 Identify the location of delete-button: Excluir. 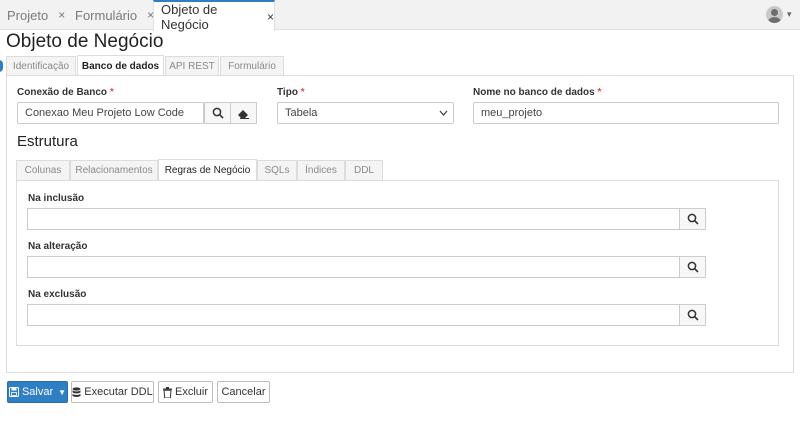
(185, 392).